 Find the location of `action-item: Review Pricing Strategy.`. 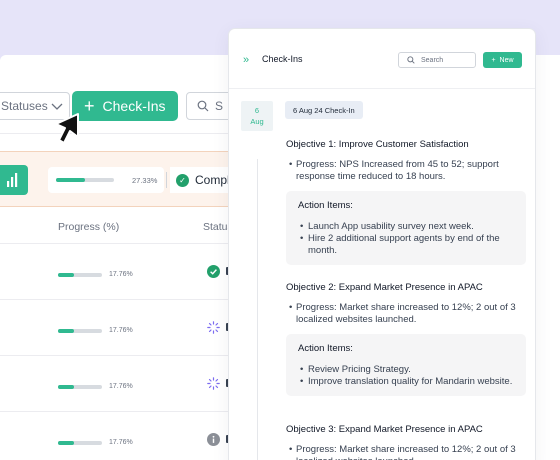

action-item: Review Pricing Strategy. is located at coordinates (407, 370).